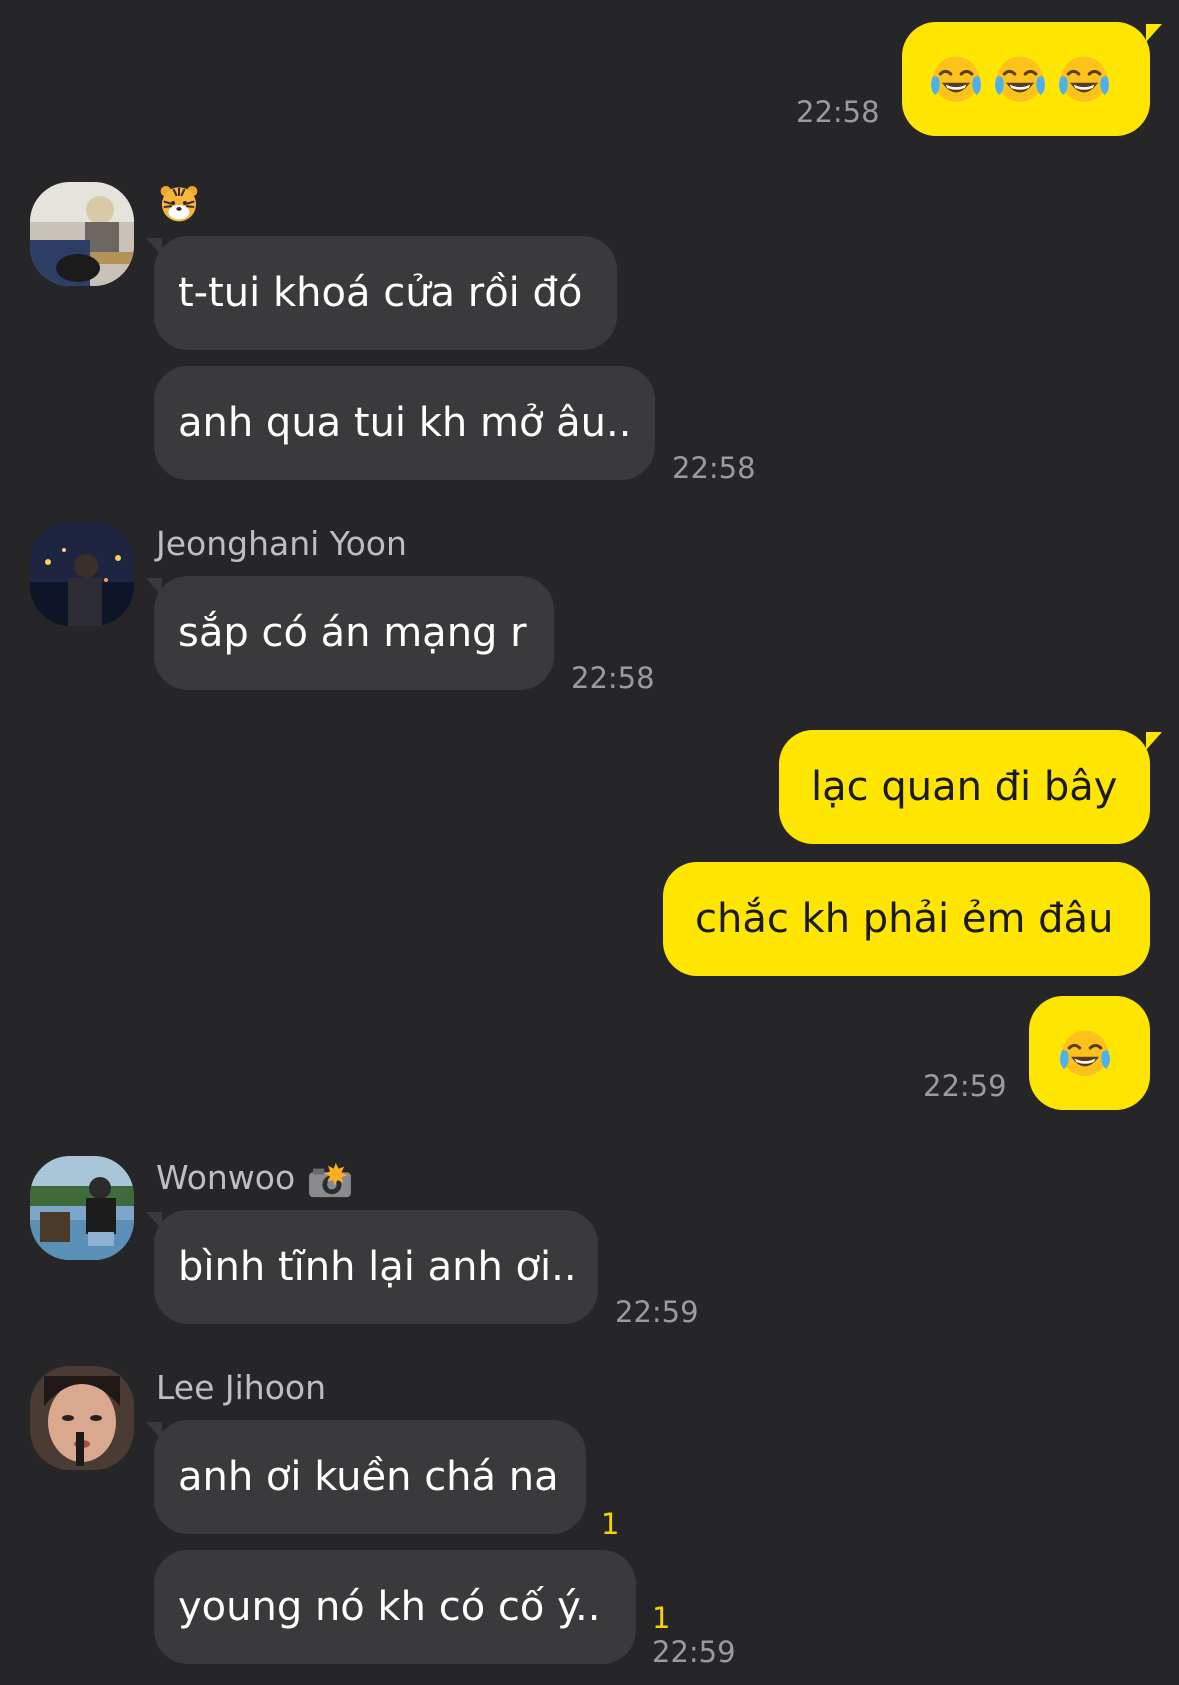 This screenshot has width=1179, height=1685. Describe the element at coordinates (395, 1607) in the screenshot. I see `incoming-message: young nó kh có cố ý..` at that location.